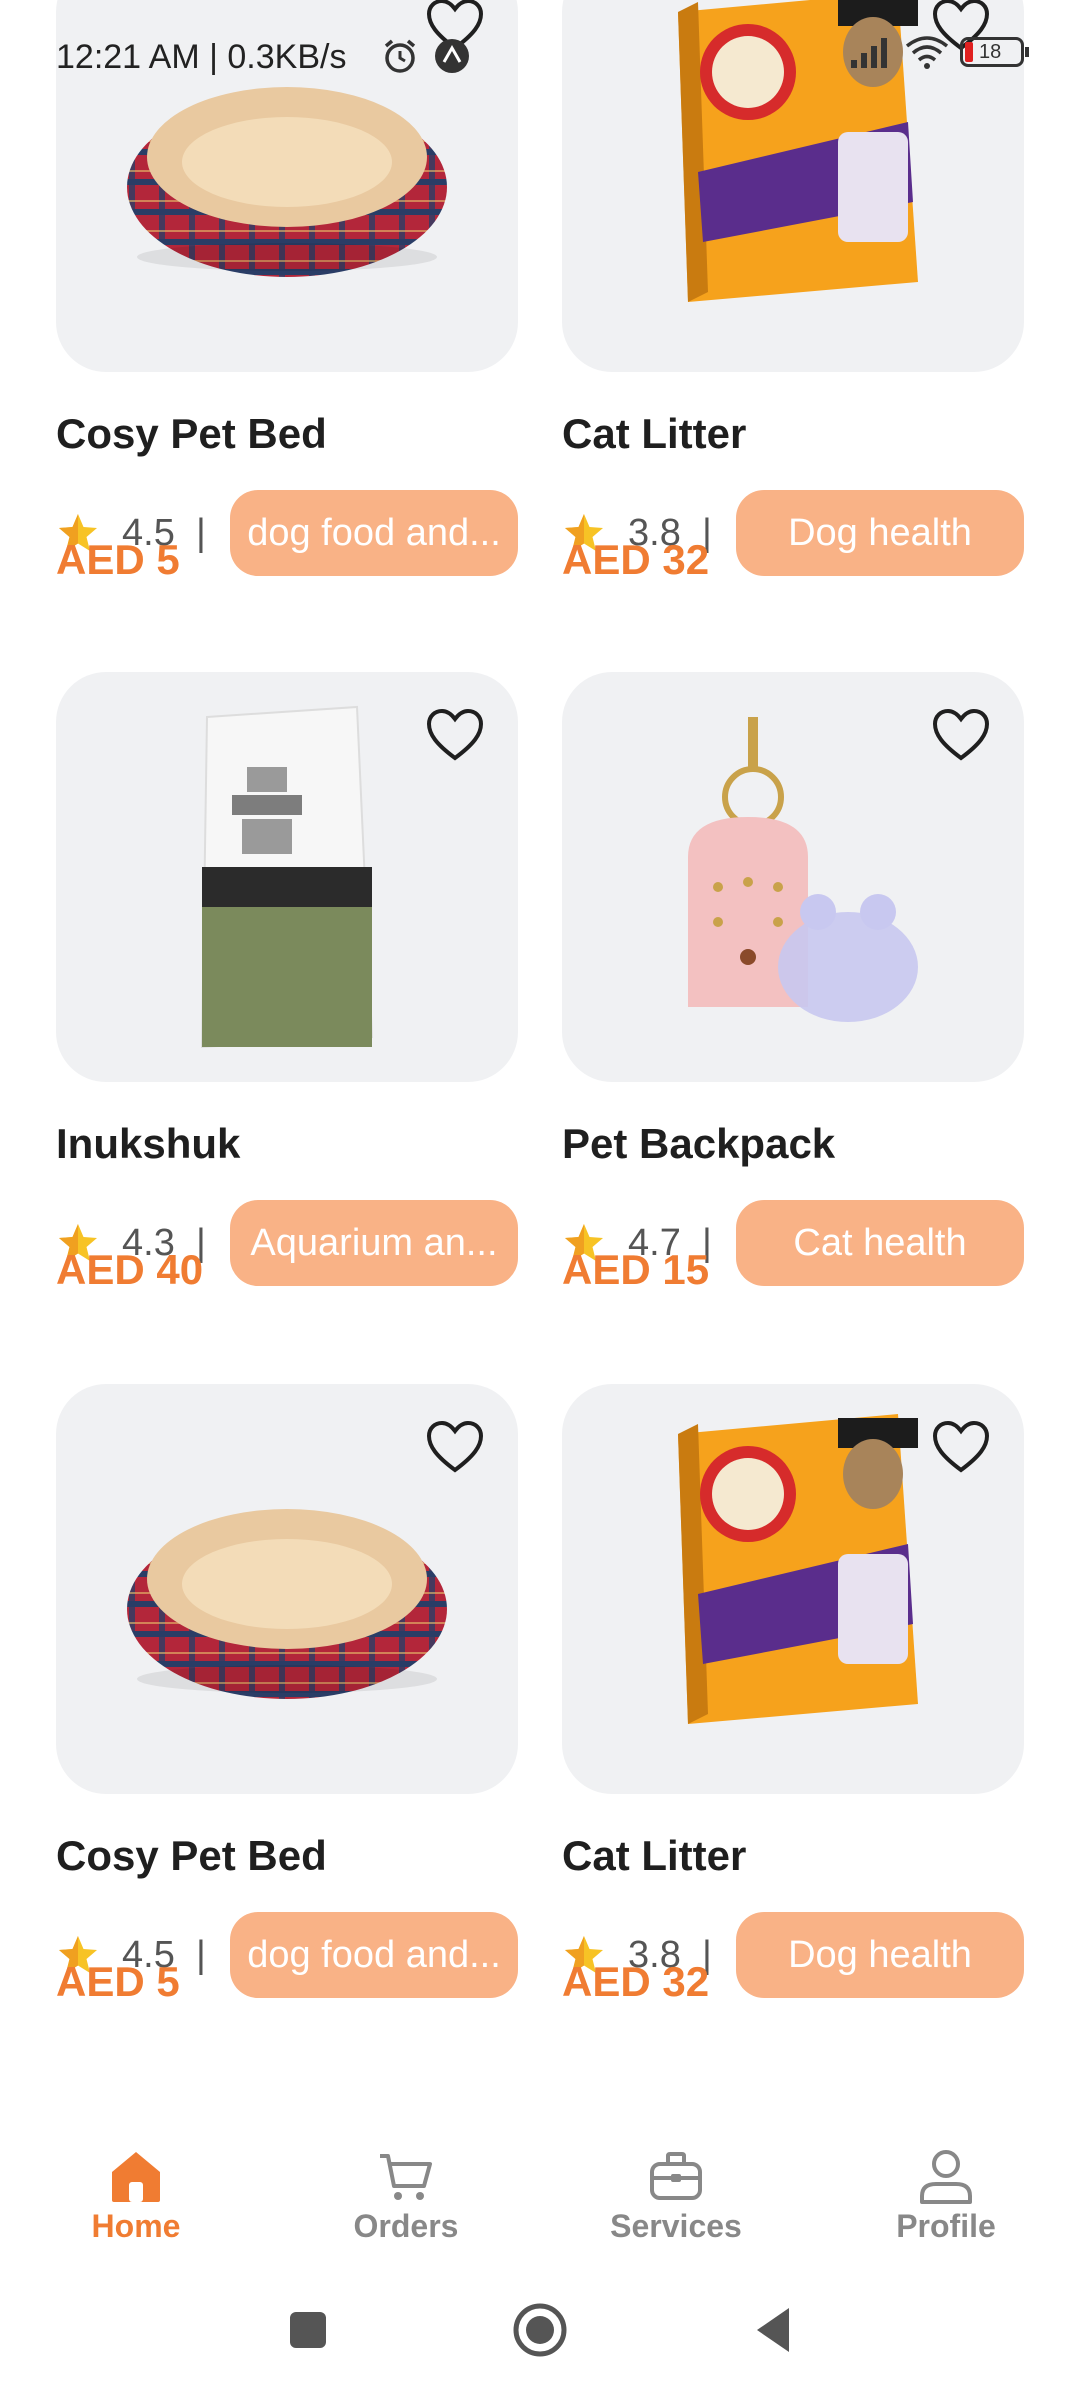 The image size is (1080, 2400). What do you see at coordinates (869, 53) in the screenshot?
I see `signal-icon` at bounding box center [869, 53].